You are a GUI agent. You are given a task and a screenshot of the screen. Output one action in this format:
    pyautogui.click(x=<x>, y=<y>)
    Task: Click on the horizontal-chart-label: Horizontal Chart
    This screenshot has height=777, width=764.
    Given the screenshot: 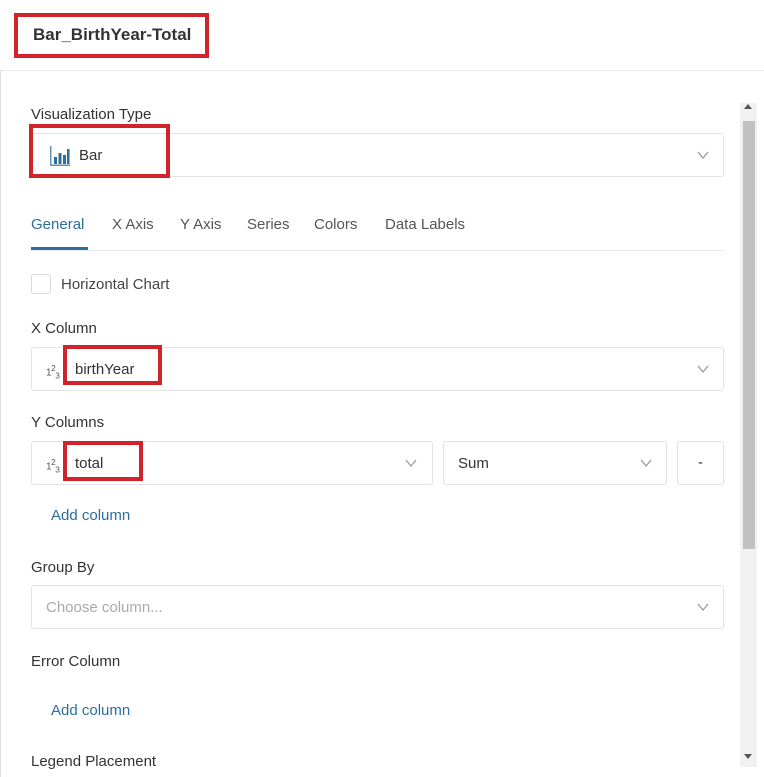 What is the action you would take?
    pyautogui.click(x=115, y=284)
    